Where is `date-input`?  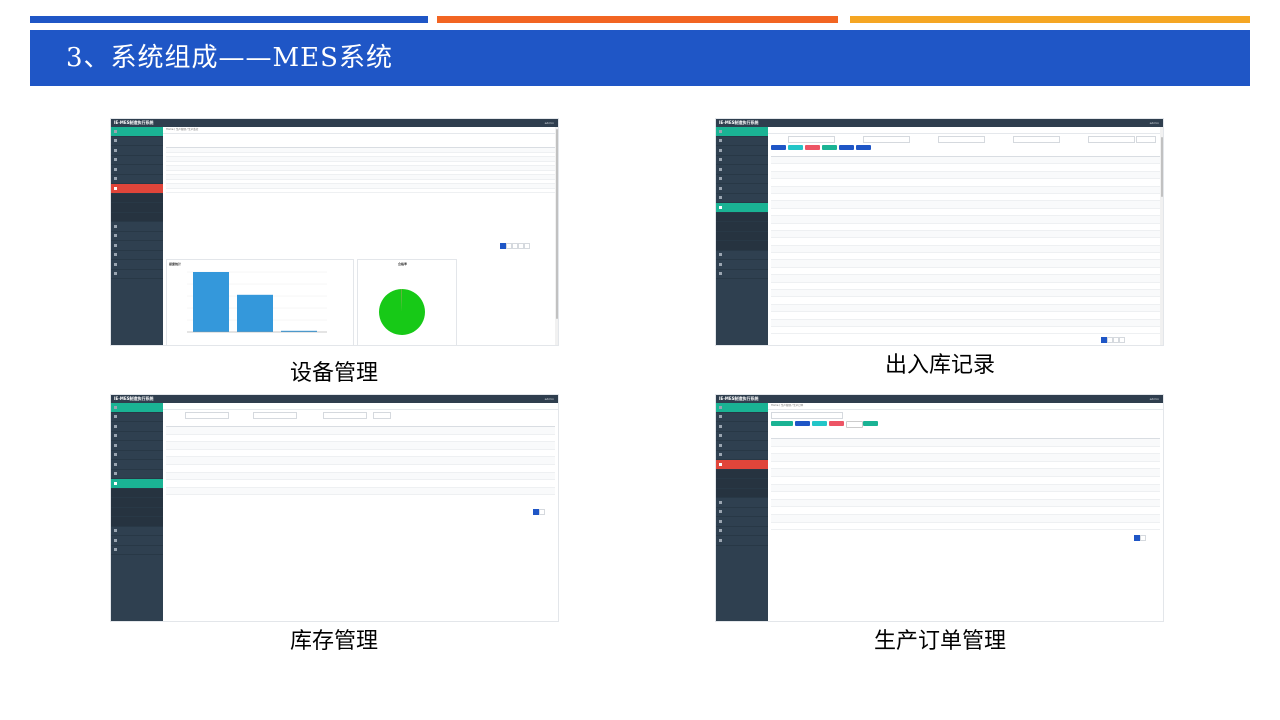
date-input is located at coordinates (1111, 139).